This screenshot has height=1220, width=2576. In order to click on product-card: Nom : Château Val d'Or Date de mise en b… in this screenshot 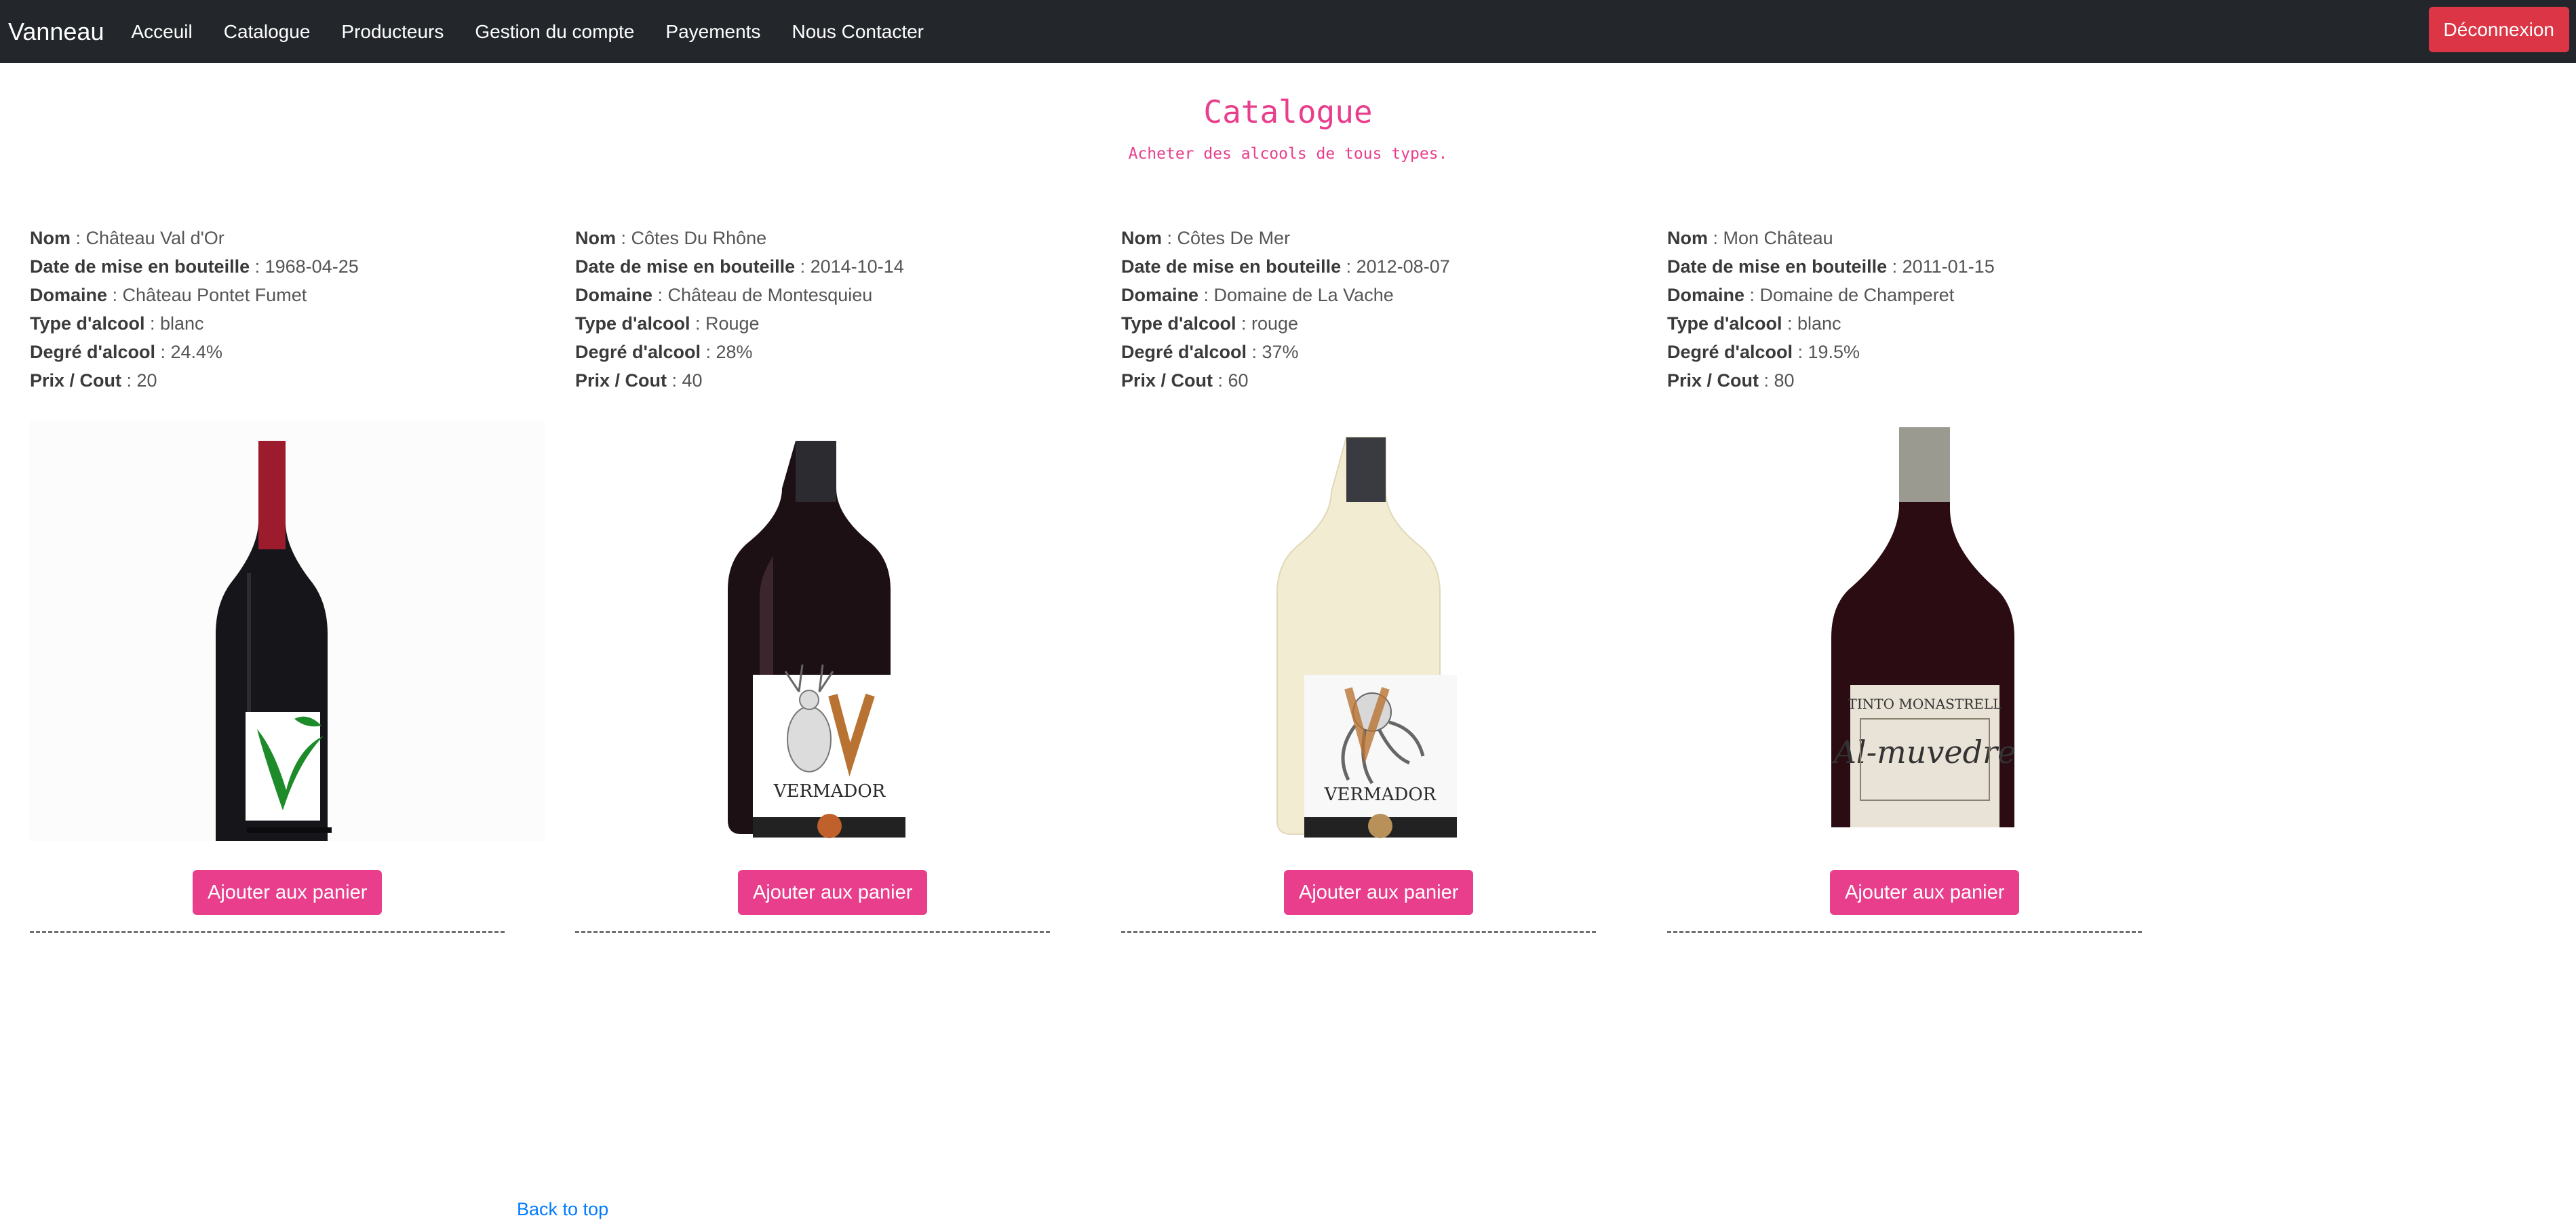, I will do `click(287, 579)`.